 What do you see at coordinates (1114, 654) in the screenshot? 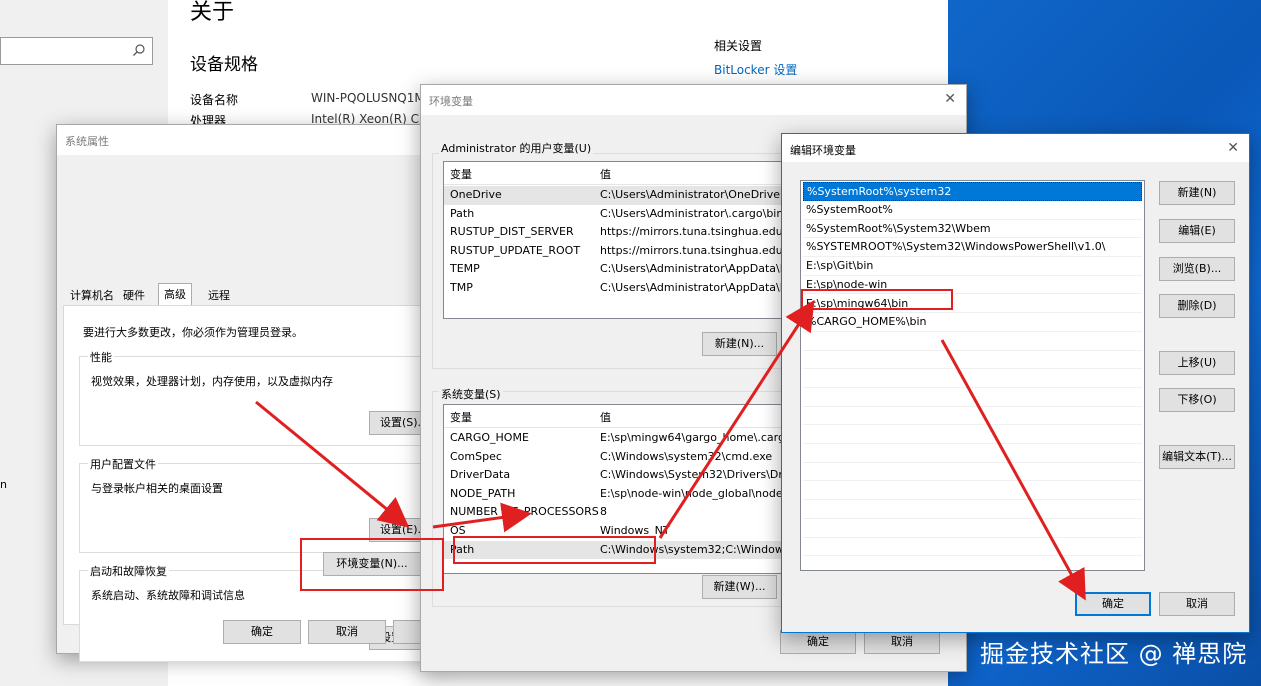
I see `watermark: 掘金技术社区 @ 禅思院` at bounding box center [1114, 654].